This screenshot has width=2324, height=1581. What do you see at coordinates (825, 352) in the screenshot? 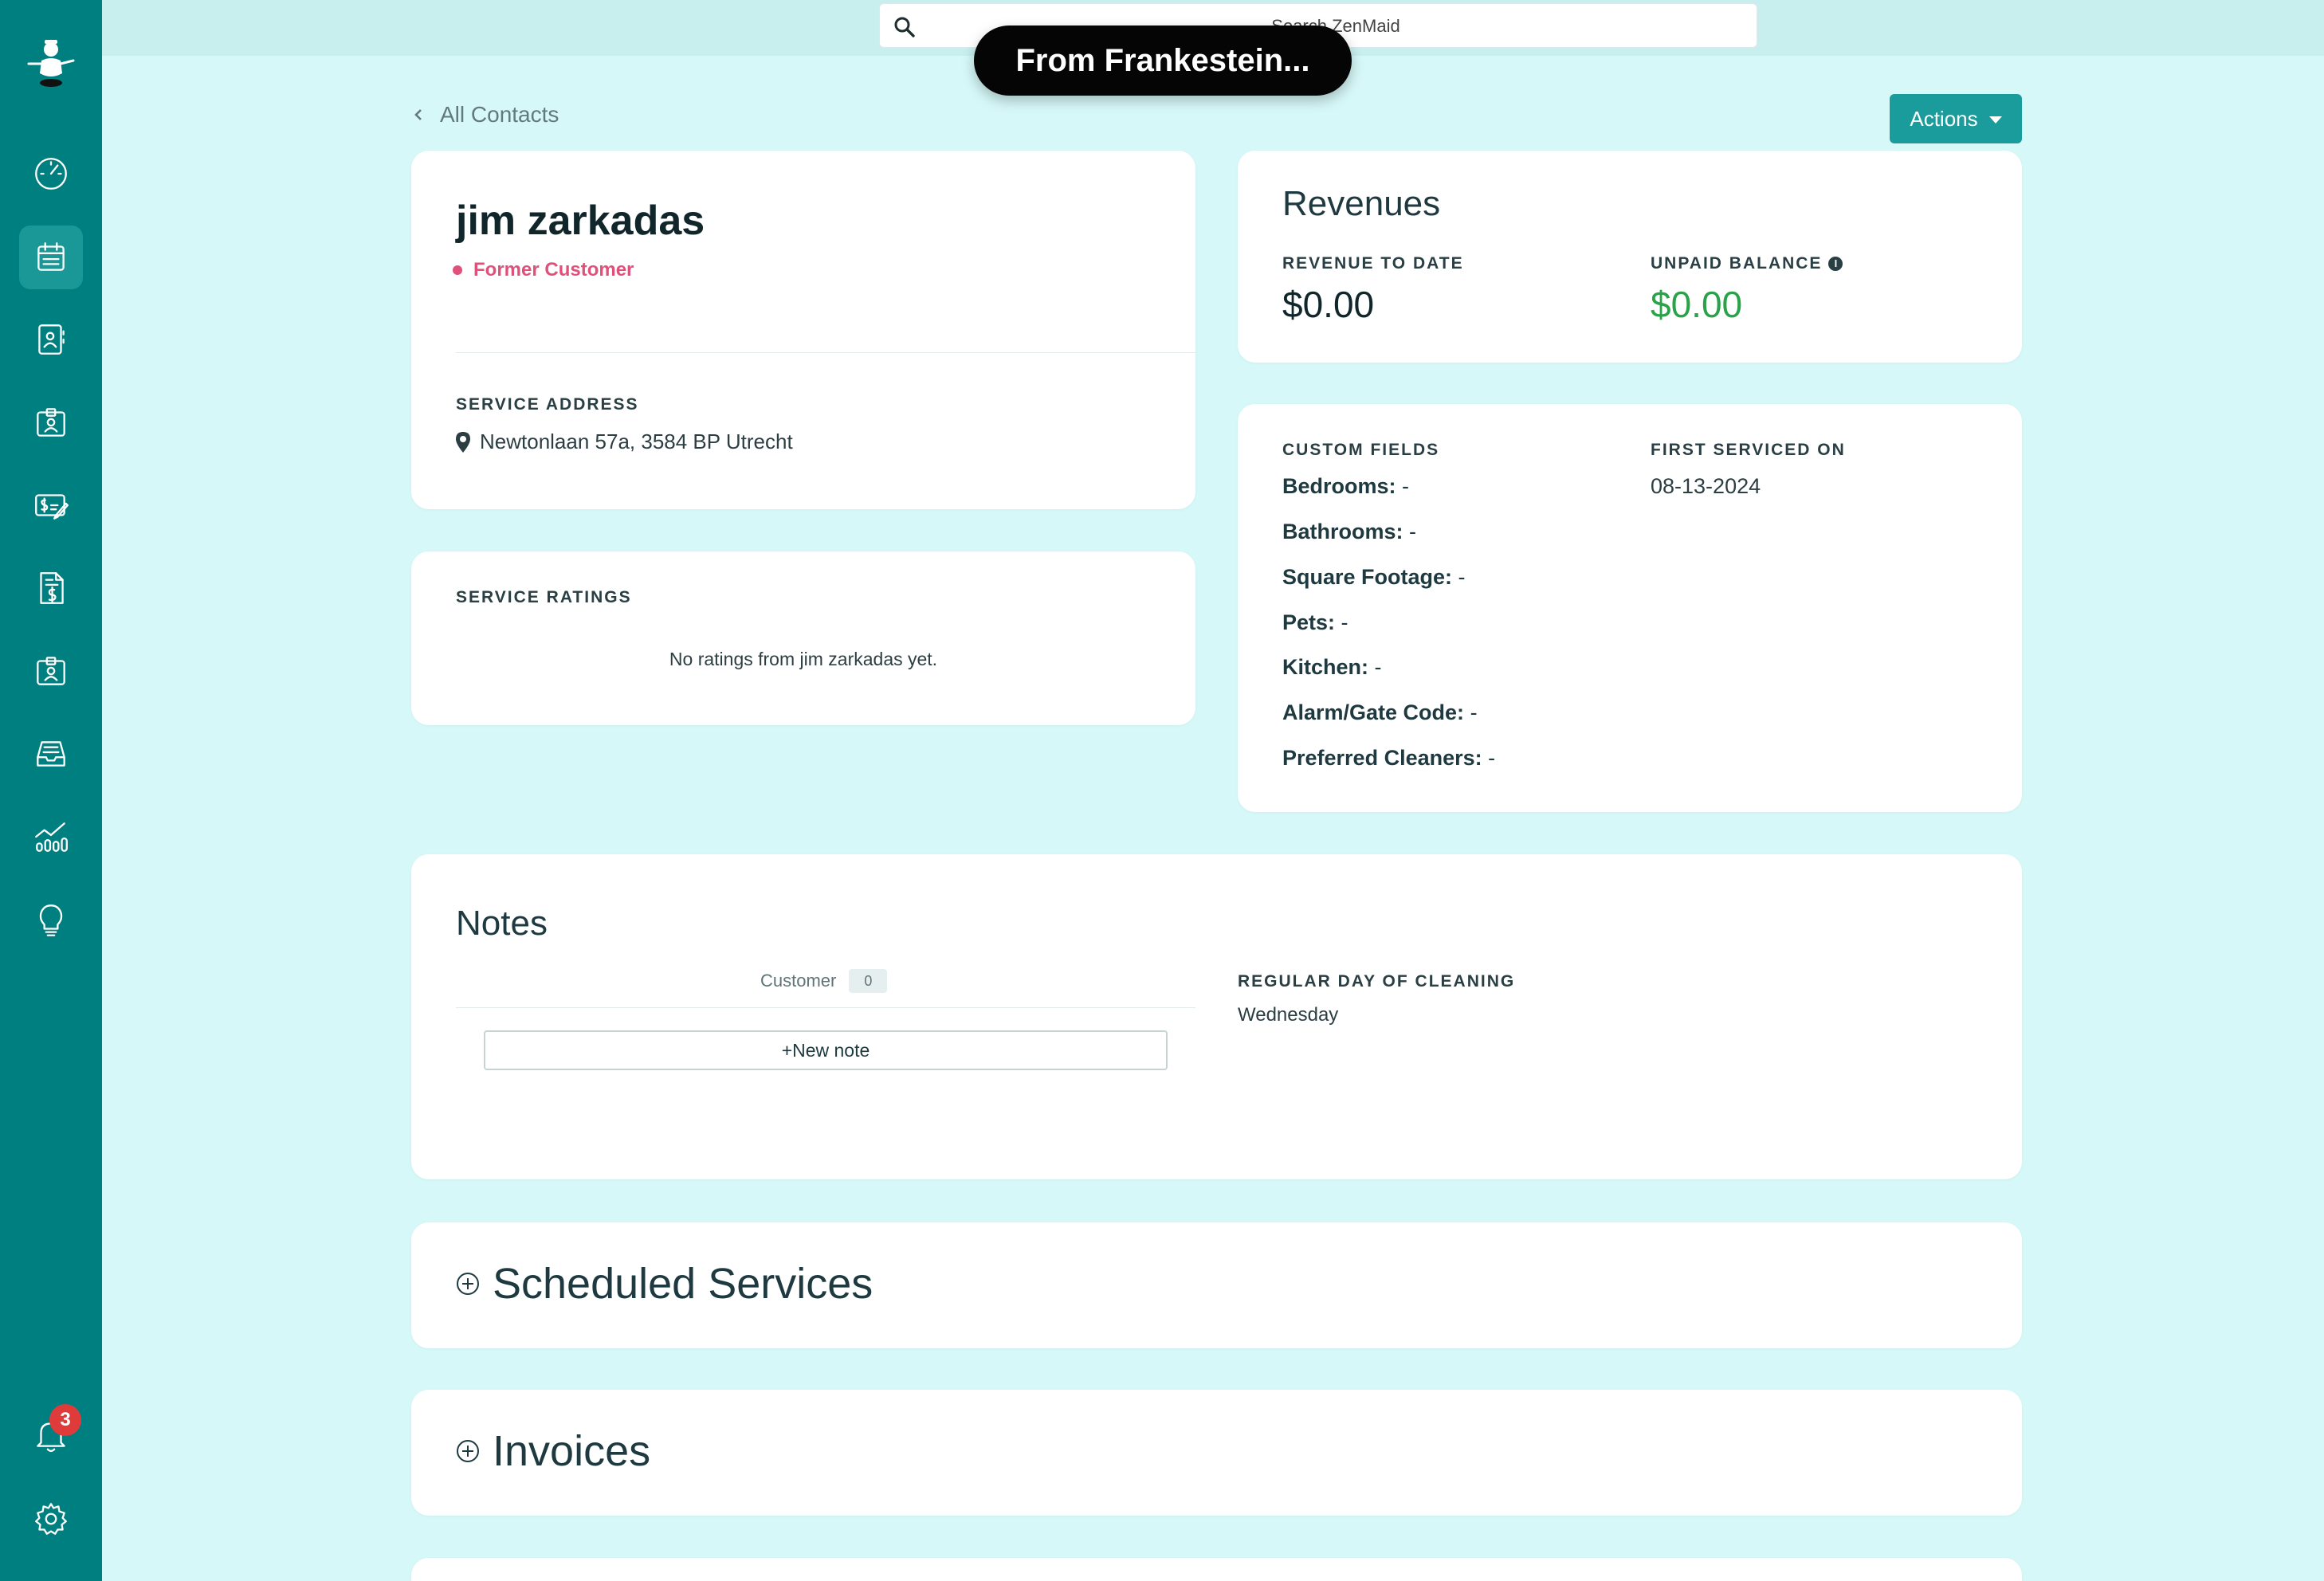
I see `divider` at bounding box center [825, 352].